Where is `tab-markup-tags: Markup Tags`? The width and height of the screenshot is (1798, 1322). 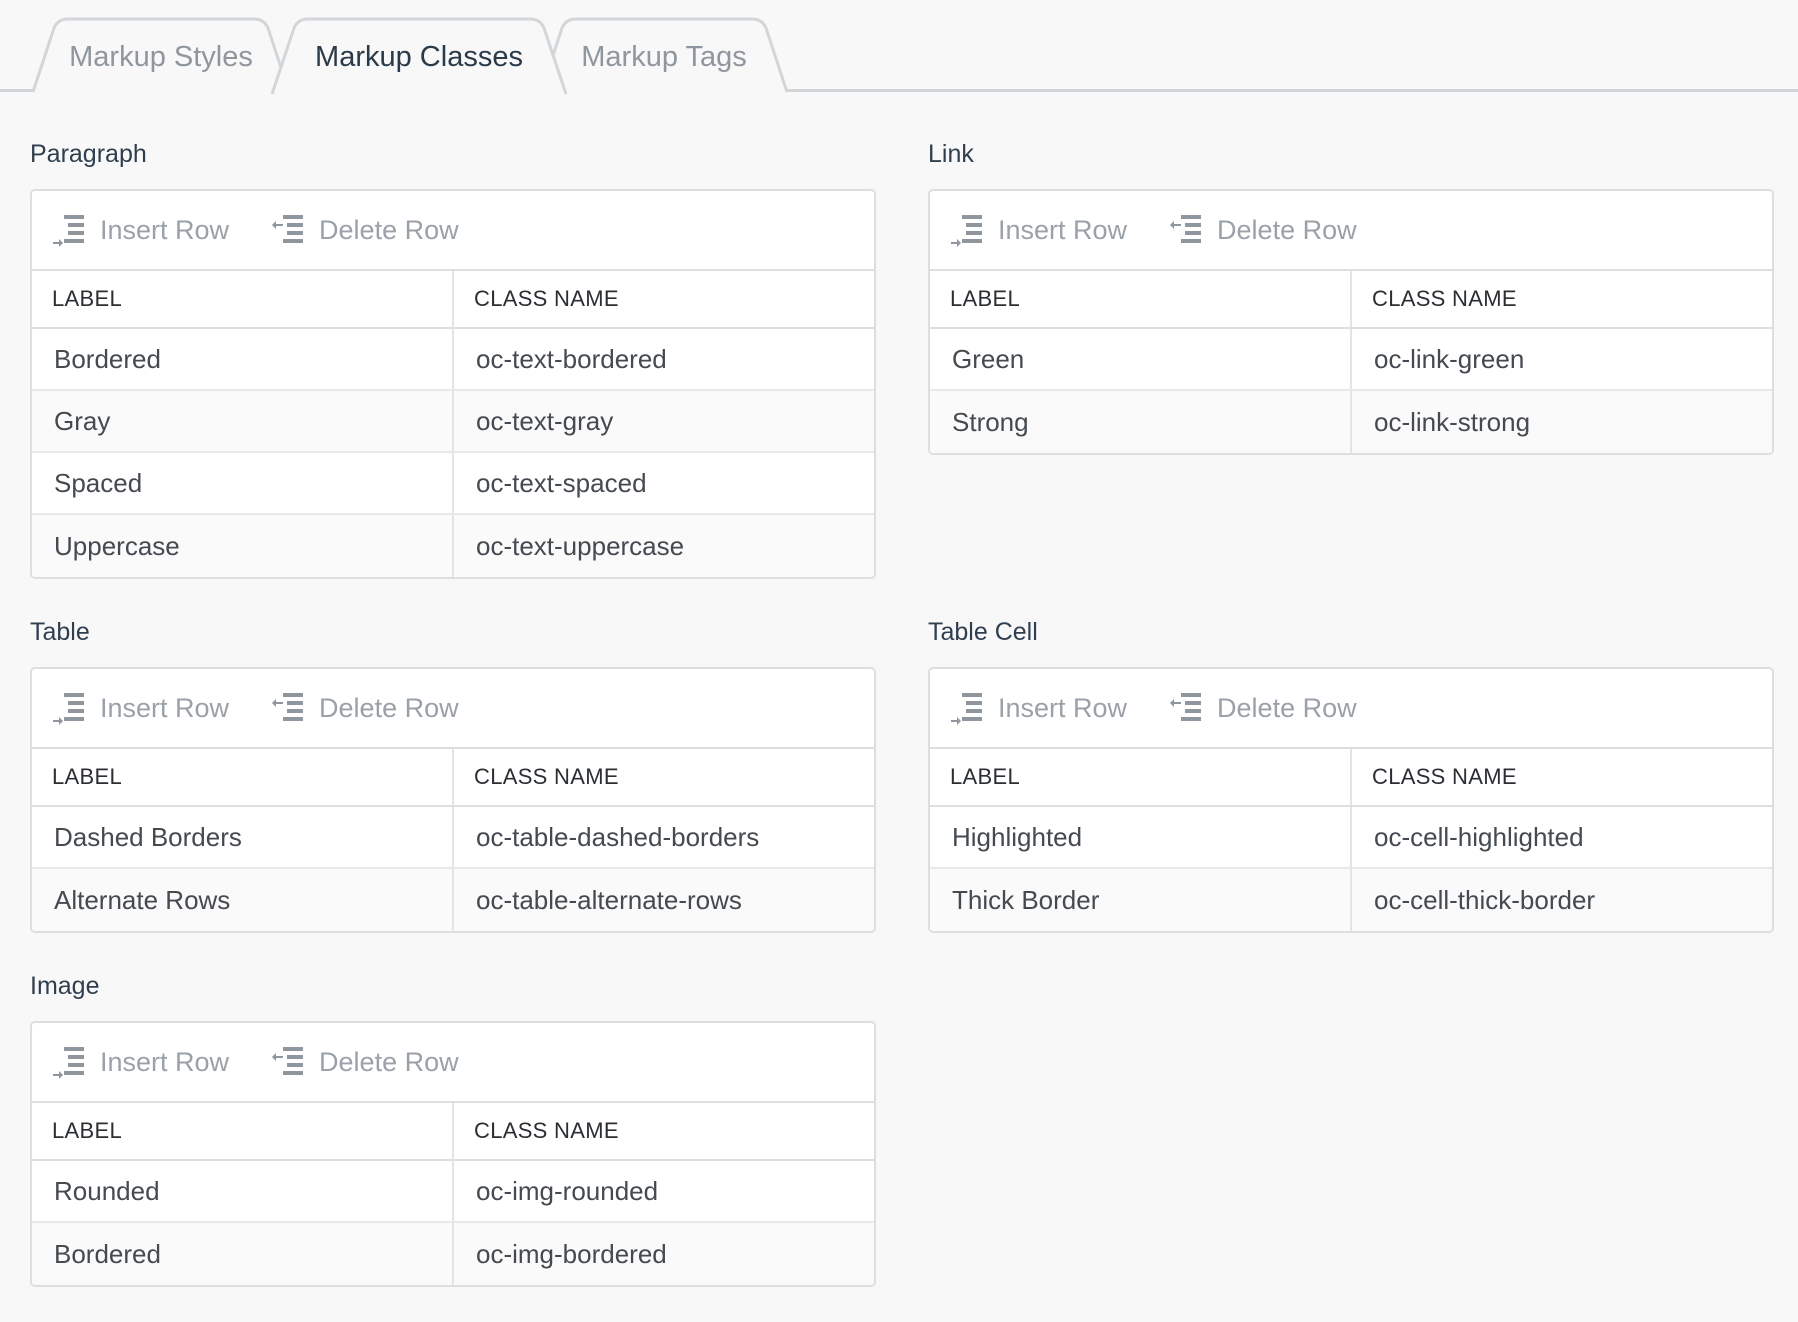 tab-markup-tags: Markup Tags is located at coordinates (664, 55).